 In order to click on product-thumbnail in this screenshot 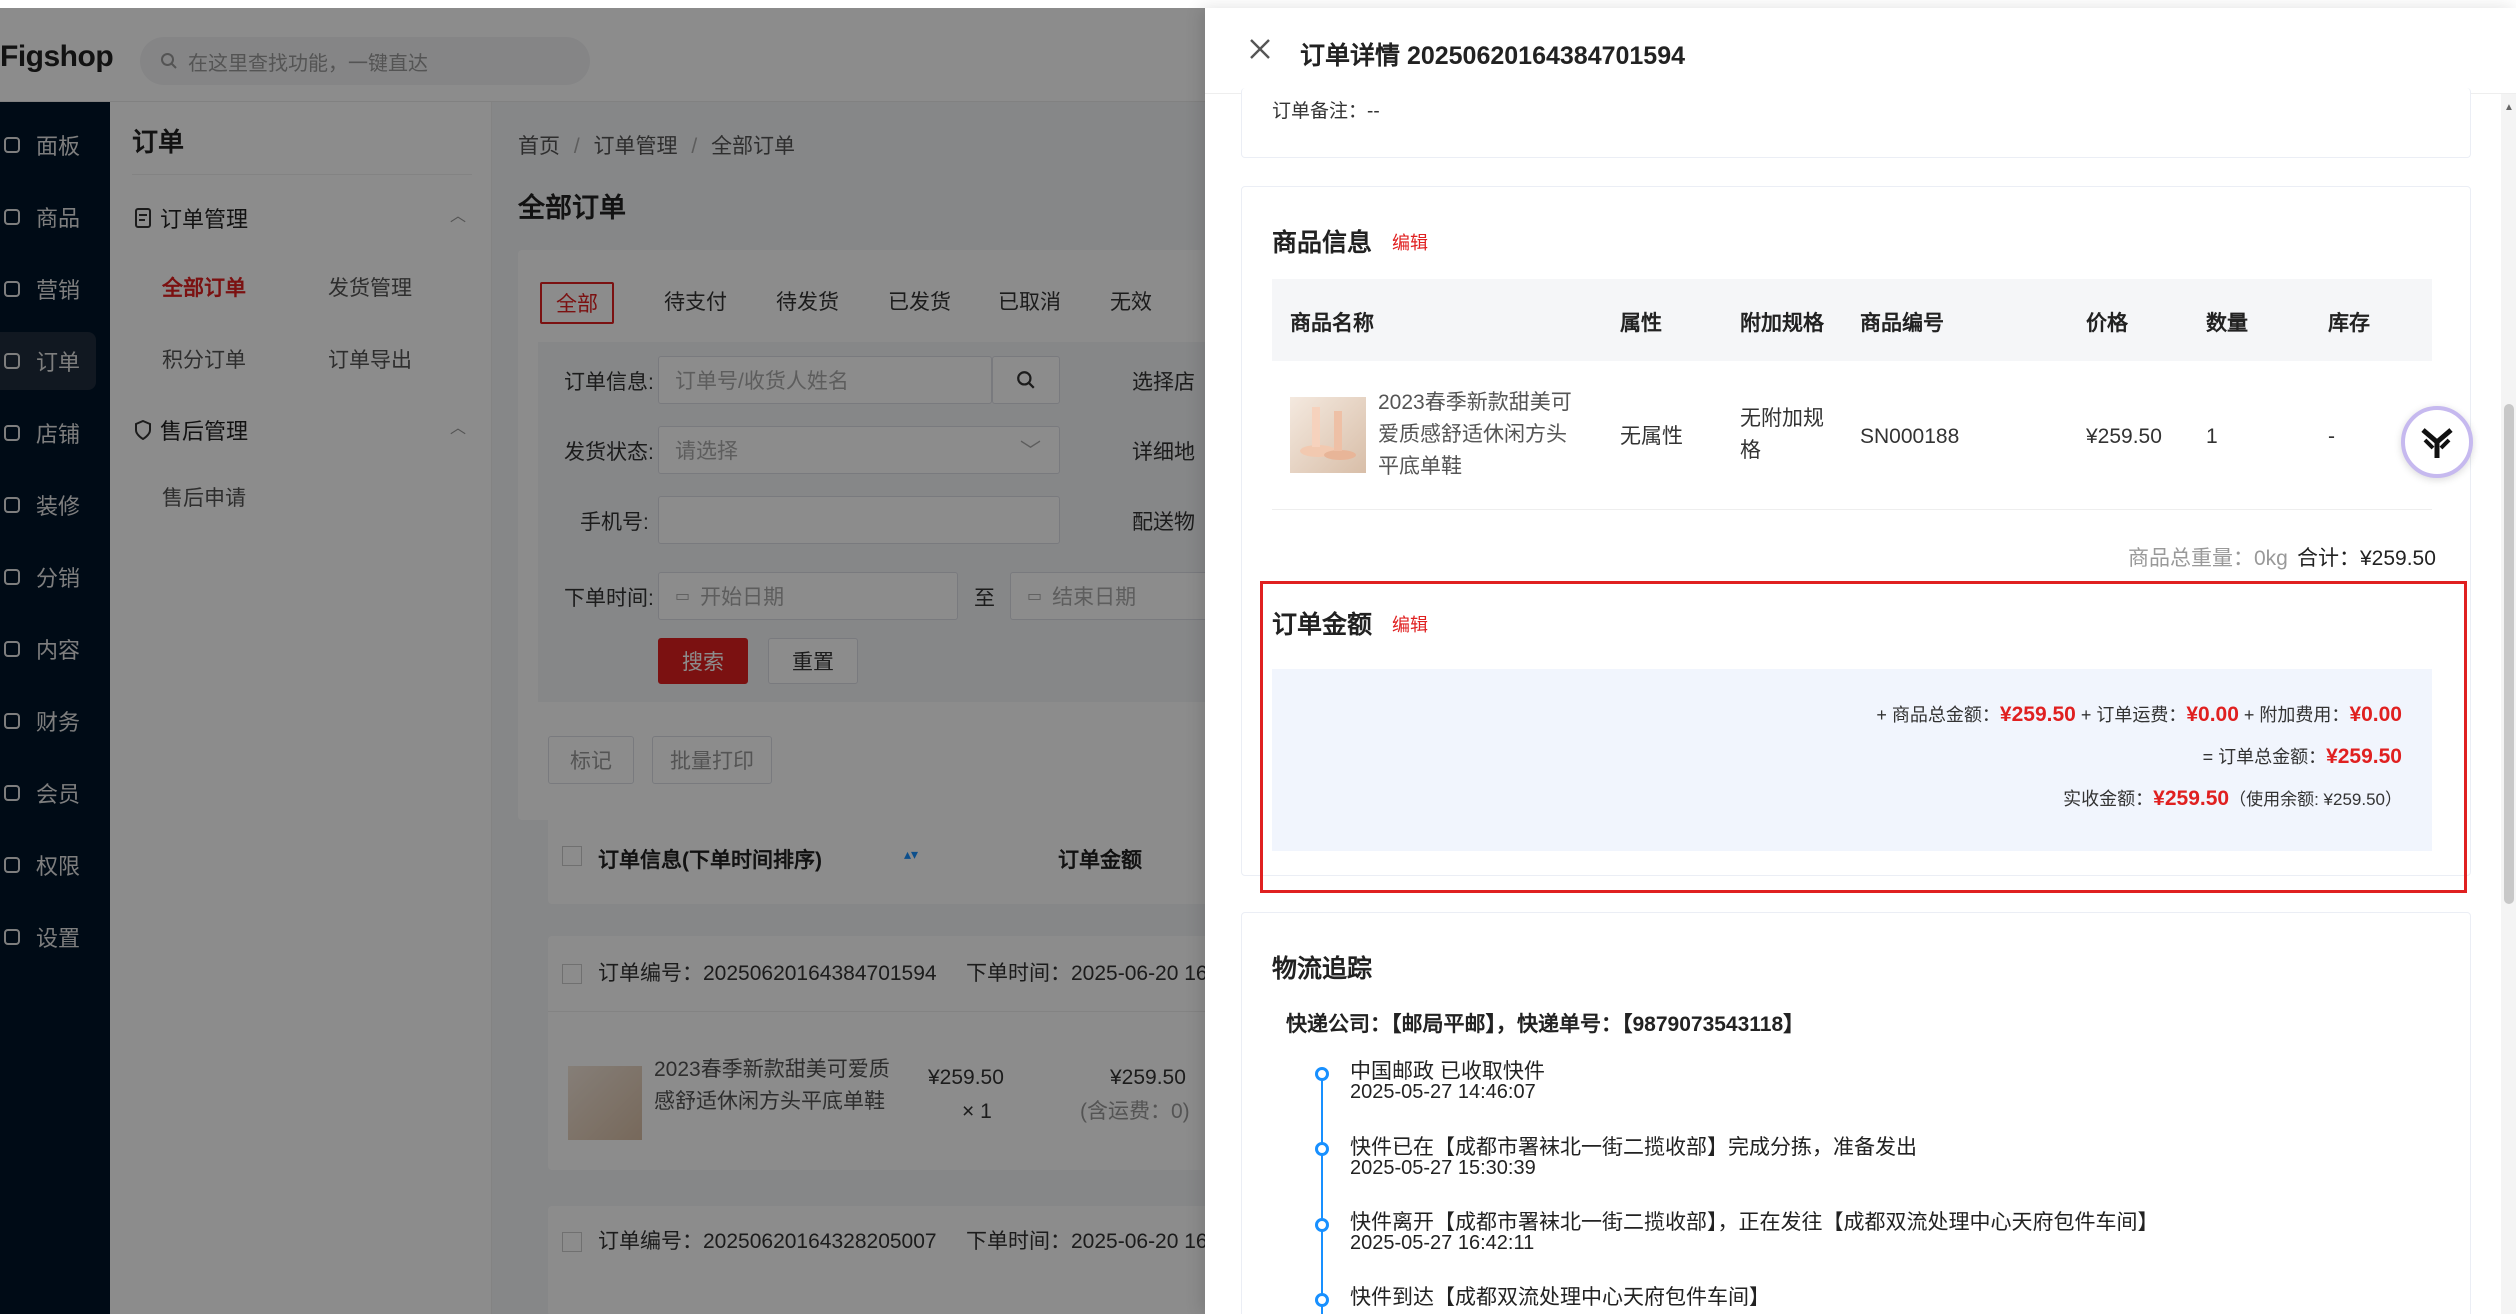, I will do `click(1328, 435)`.